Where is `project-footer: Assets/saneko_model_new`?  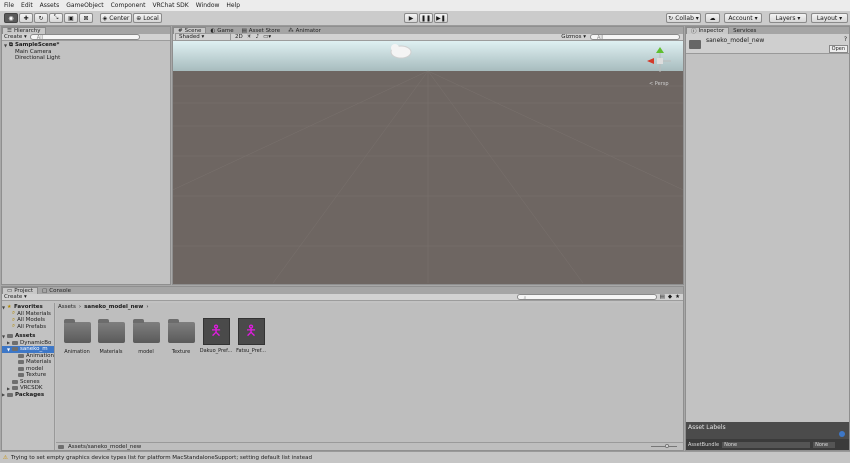 project-footer: Assets/saneko_model_new is located at coordinates (369, 446).